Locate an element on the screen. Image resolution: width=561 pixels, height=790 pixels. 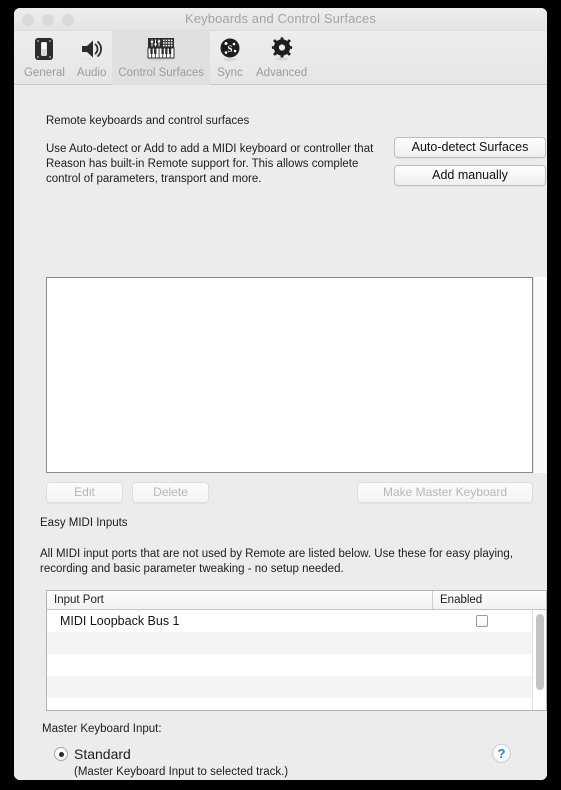
midi-port-name: MIDI Loopback Bus 1 is located at coordinates (120, 621).